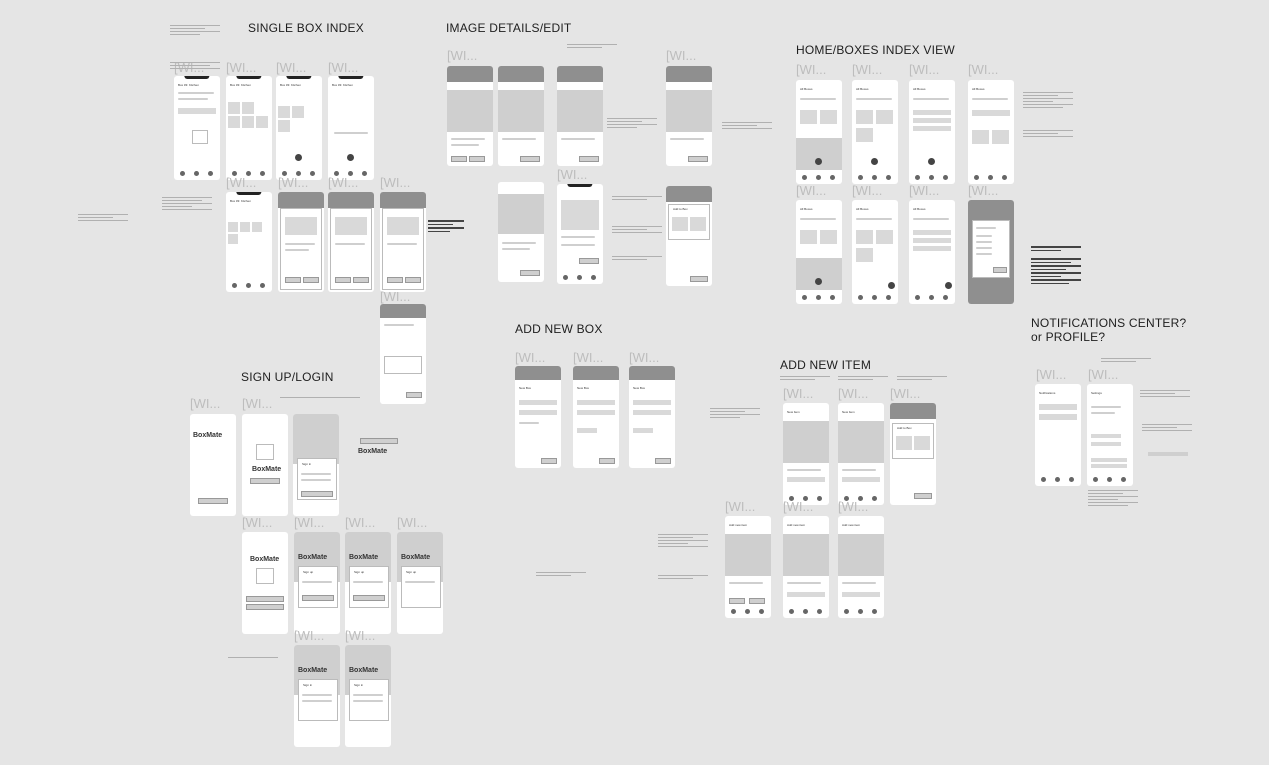  Describe the element at coordinates (317, 583) in the screenshot. I see `wireframe-sign-up-1: BoxMate Sign up` at that location.